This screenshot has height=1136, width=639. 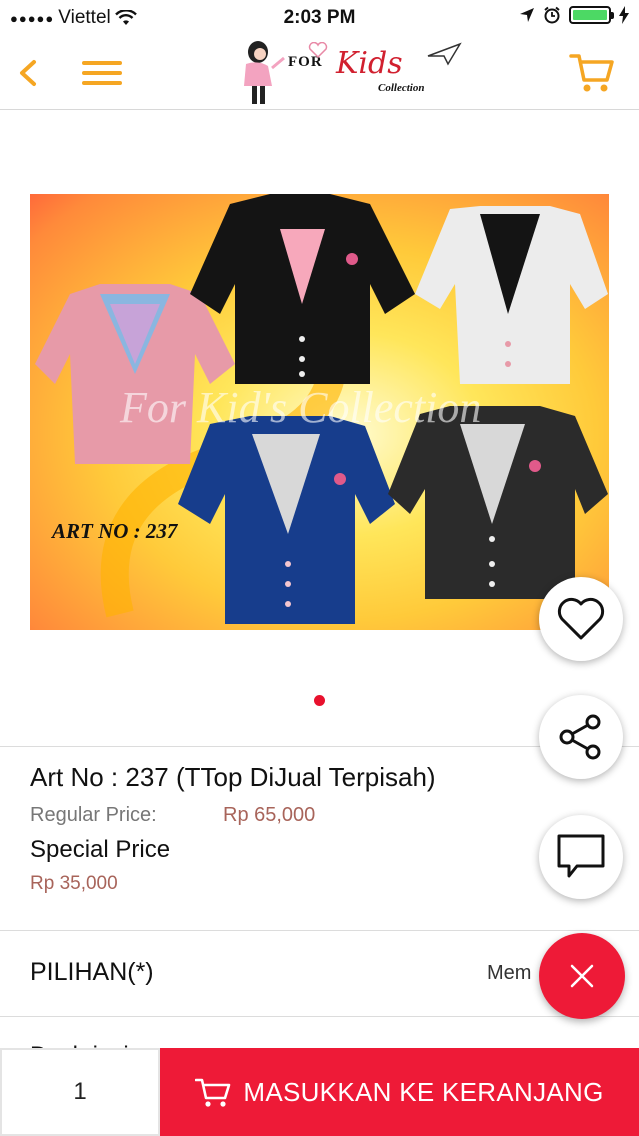 What do you see at coordinates (233, 777) in the screenshot?
I see `product-title: Art No : 237 (TTop DiJual Terpisah)` at bounding box center [233, 777].